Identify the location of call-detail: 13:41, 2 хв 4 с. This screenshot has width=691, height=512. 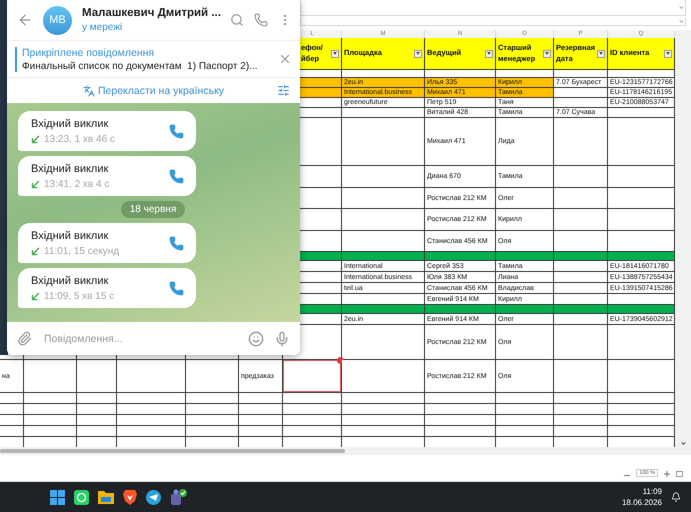
(77, 184).